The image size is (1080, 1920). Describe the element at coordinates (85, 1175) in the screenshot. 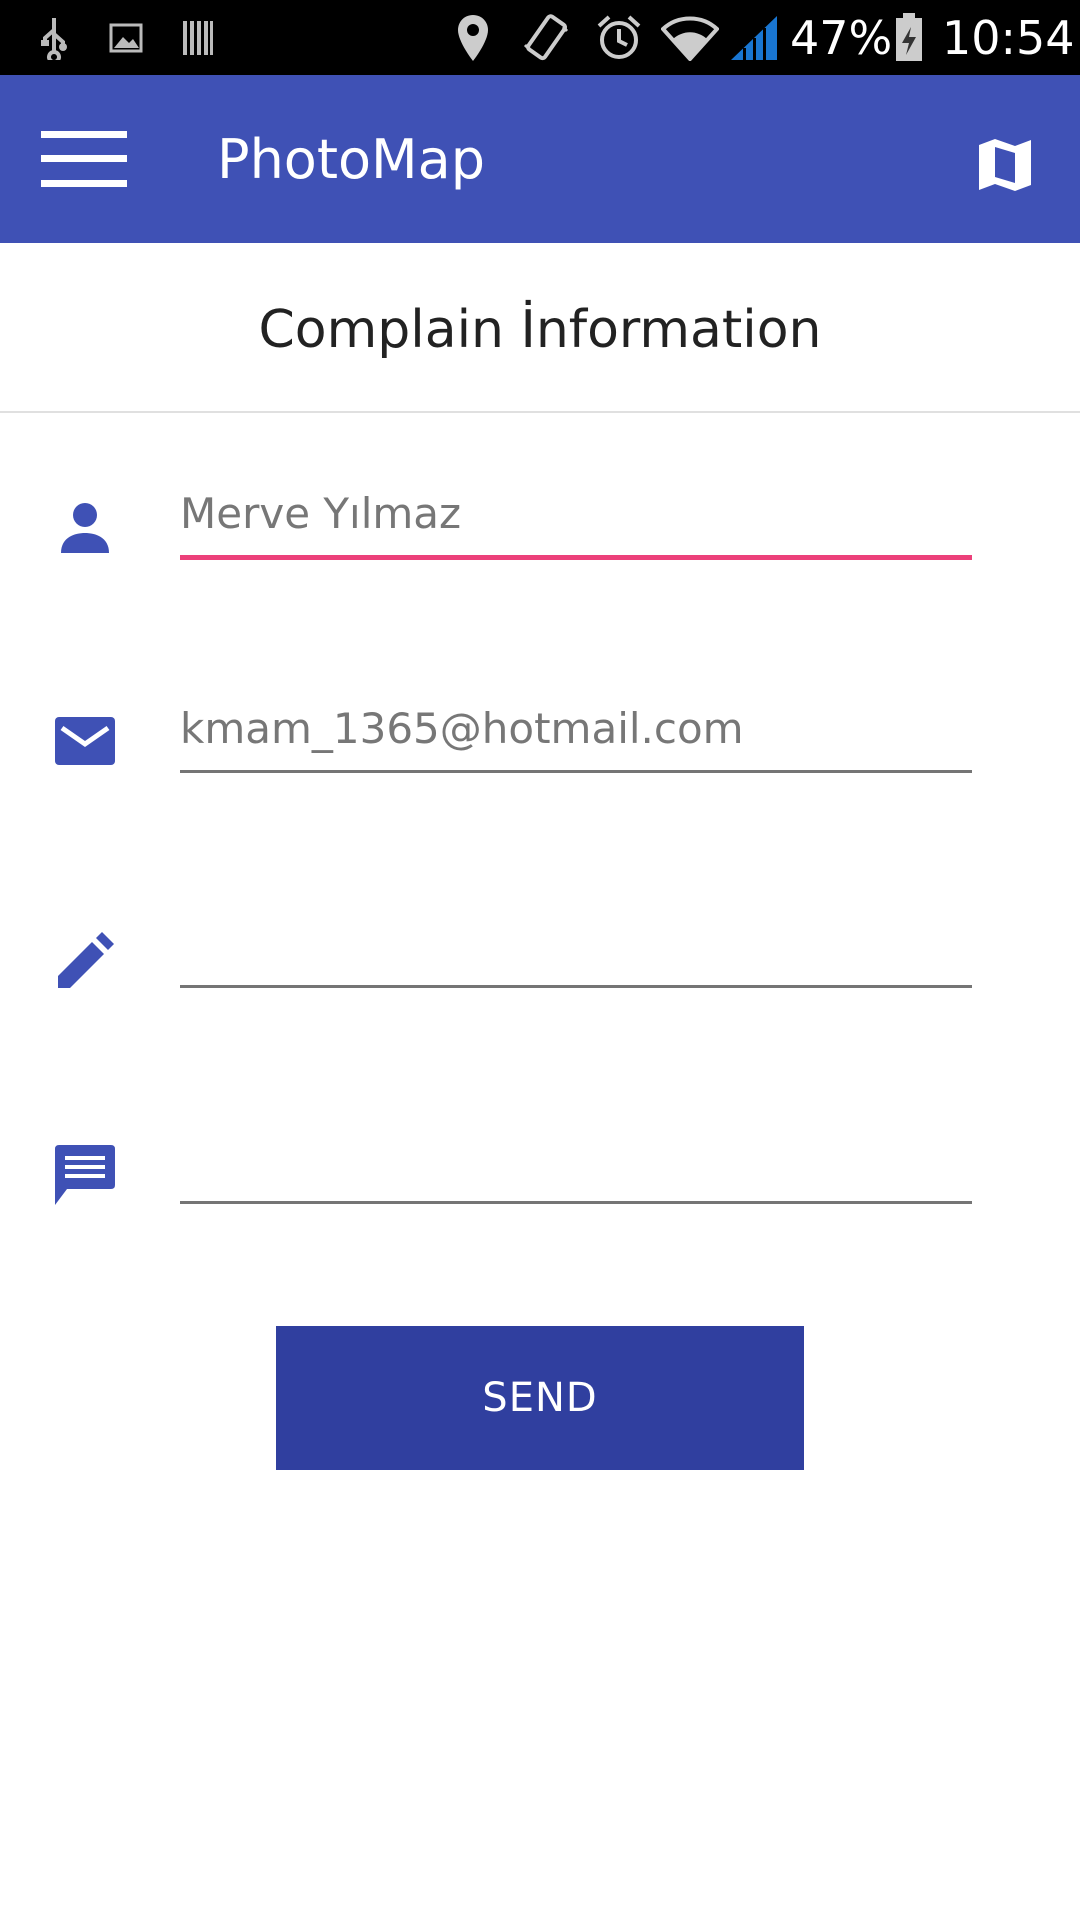

I see `message-icon` at that location.